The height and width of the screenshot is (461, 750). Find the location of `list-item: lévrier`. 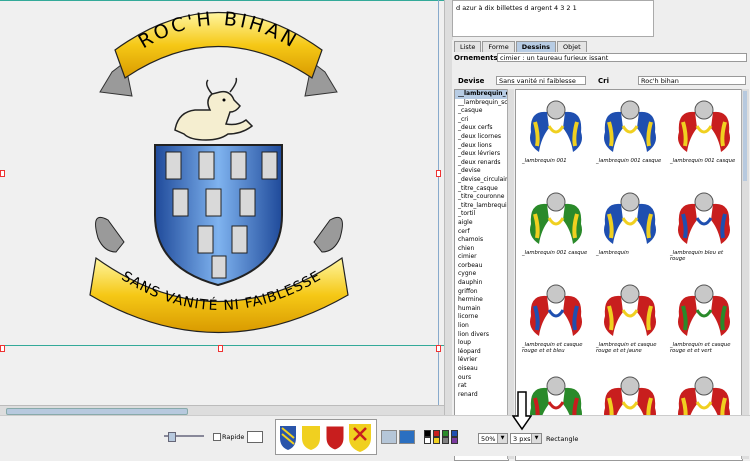

list-item: lévrier is located at coordinates (481, 360).